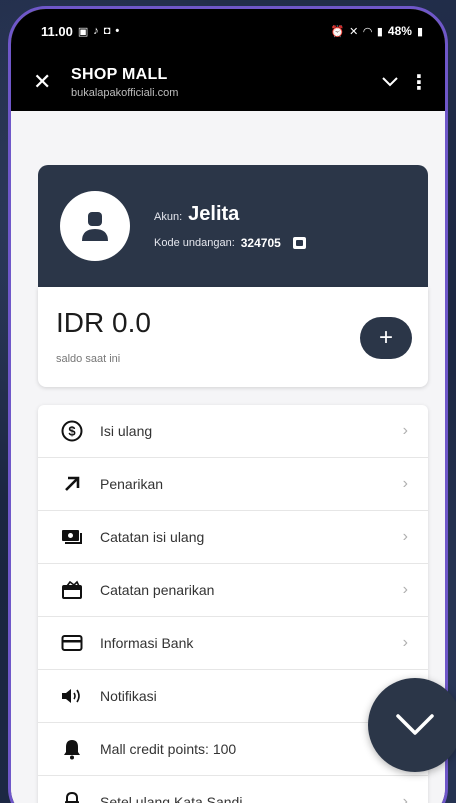  Describe the element at coordinates (171, 798) in the screenshot. I see `menu-item-label: Setel ulang Kata Sandi` at that location.